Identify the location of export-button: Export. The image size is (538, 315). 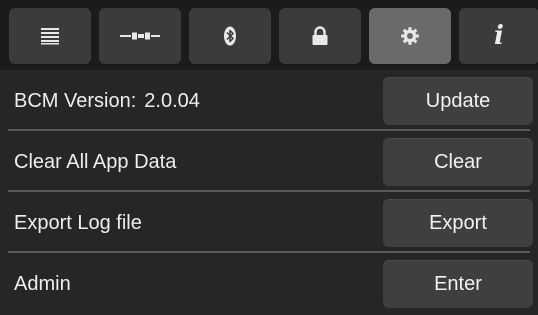
(458, 223).